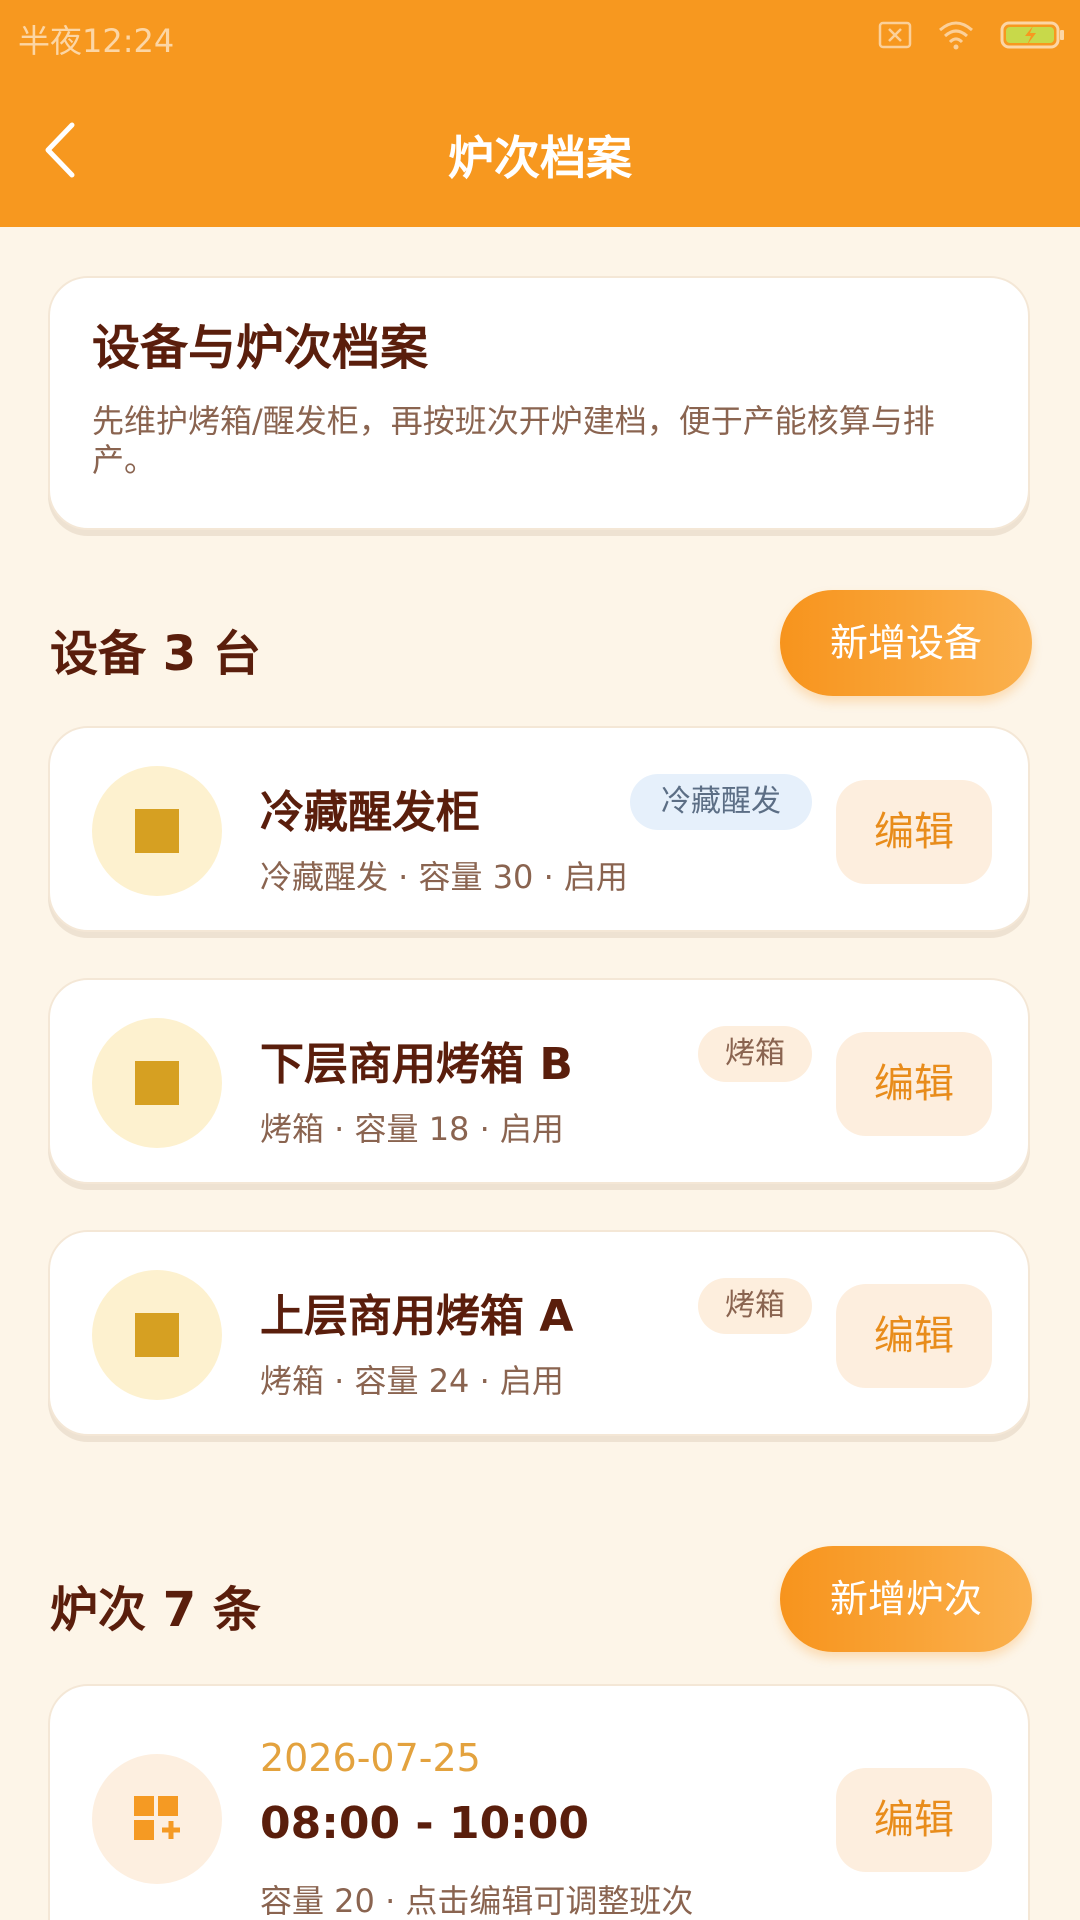  What do you see at coordinates (540, 113) in the screenshot?
I see `app-header: 半夜12:24 炉次档案` at bounding box center [540, 113].